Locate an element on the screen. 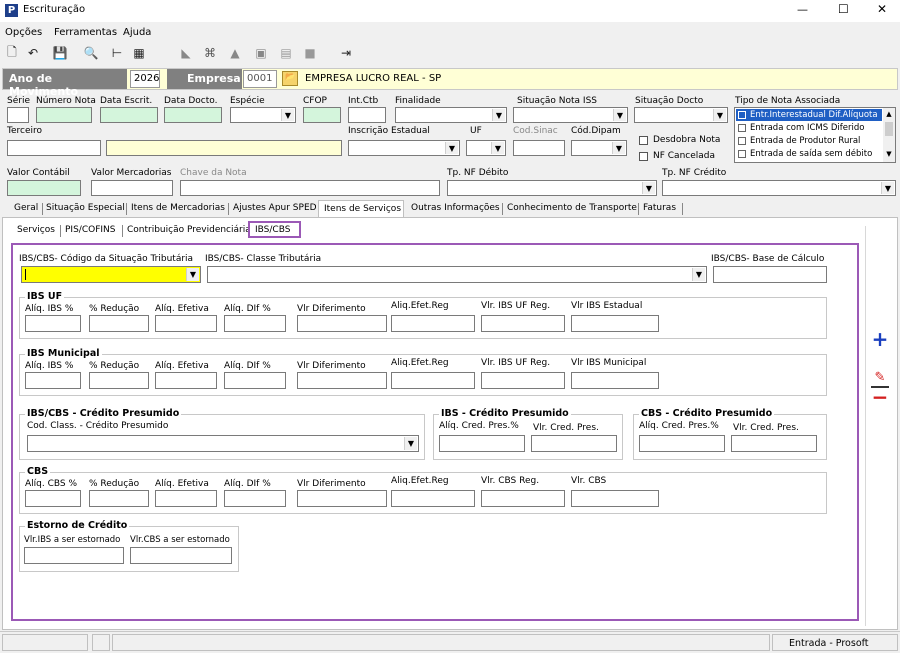 The height and width of the screenshot is (653, 900). classe-select: ▼ is located at coordinates (457, 274).